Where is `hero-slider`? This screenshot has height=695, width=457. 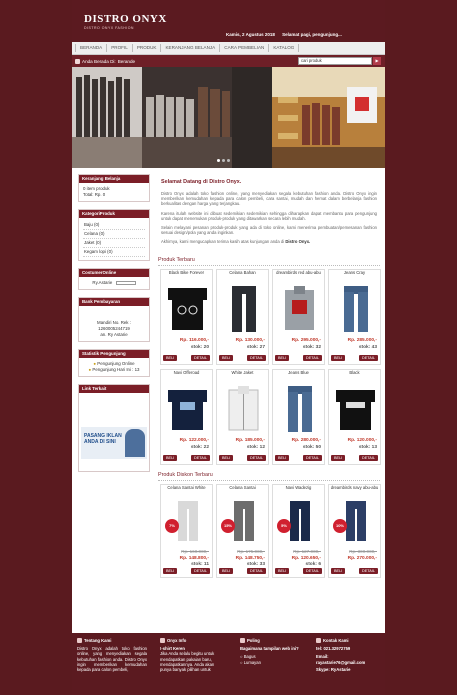
hero-slider is located at coordinates (228, 117).